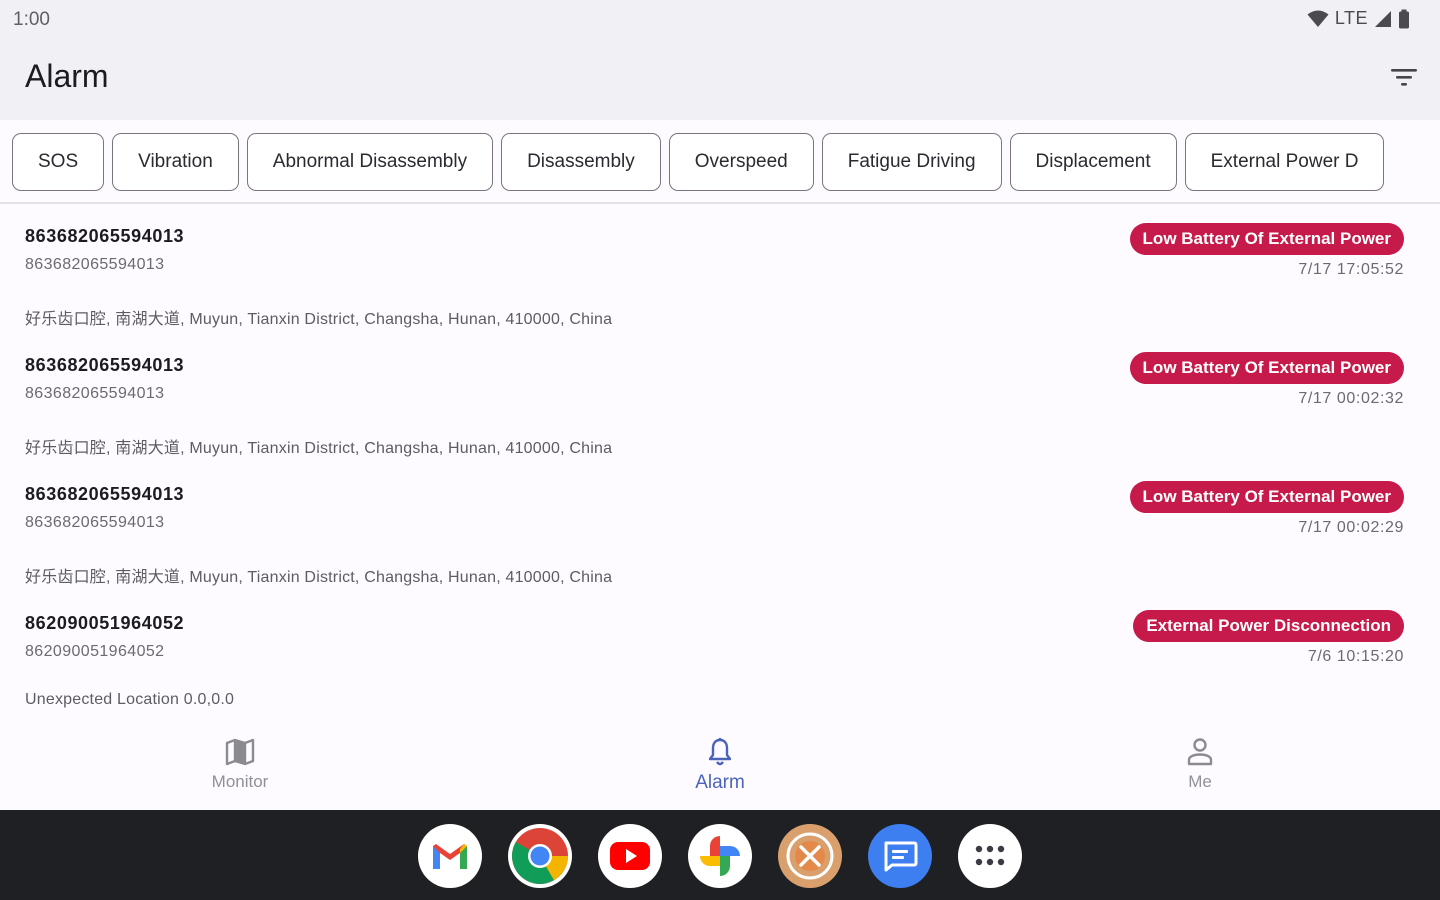  Describe the element at coordinates (450, 856) in the screenshot. I see `gmail-icon` at that location.